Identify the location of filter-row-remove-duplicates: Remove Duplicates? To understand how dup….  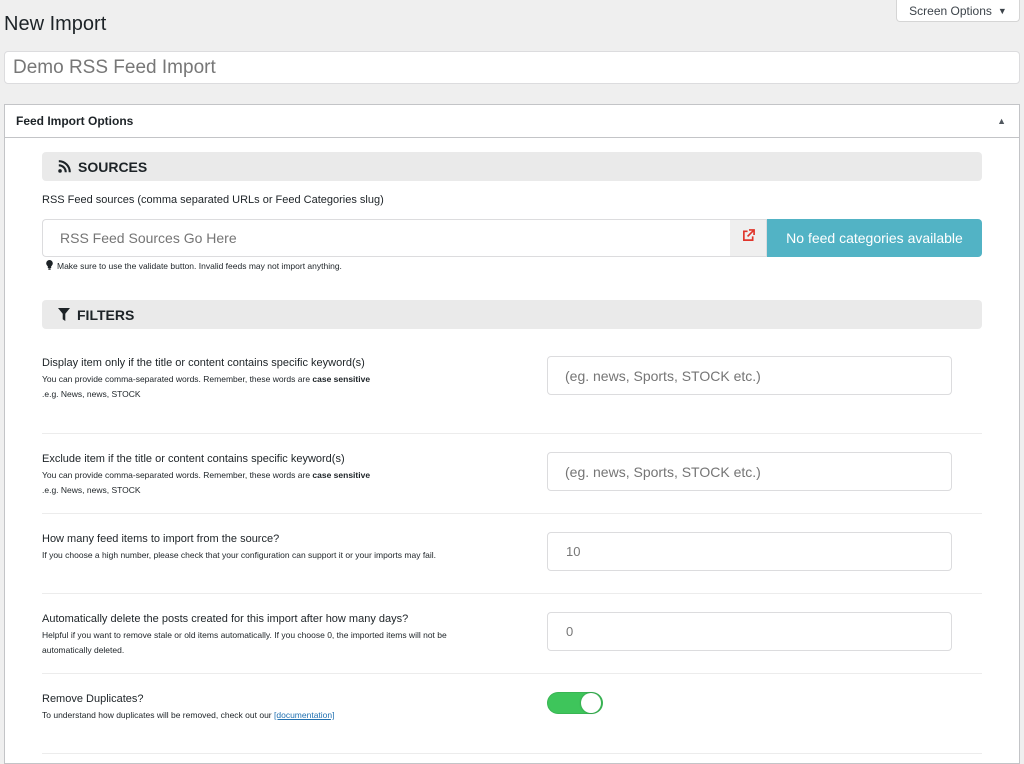
(512, 714).